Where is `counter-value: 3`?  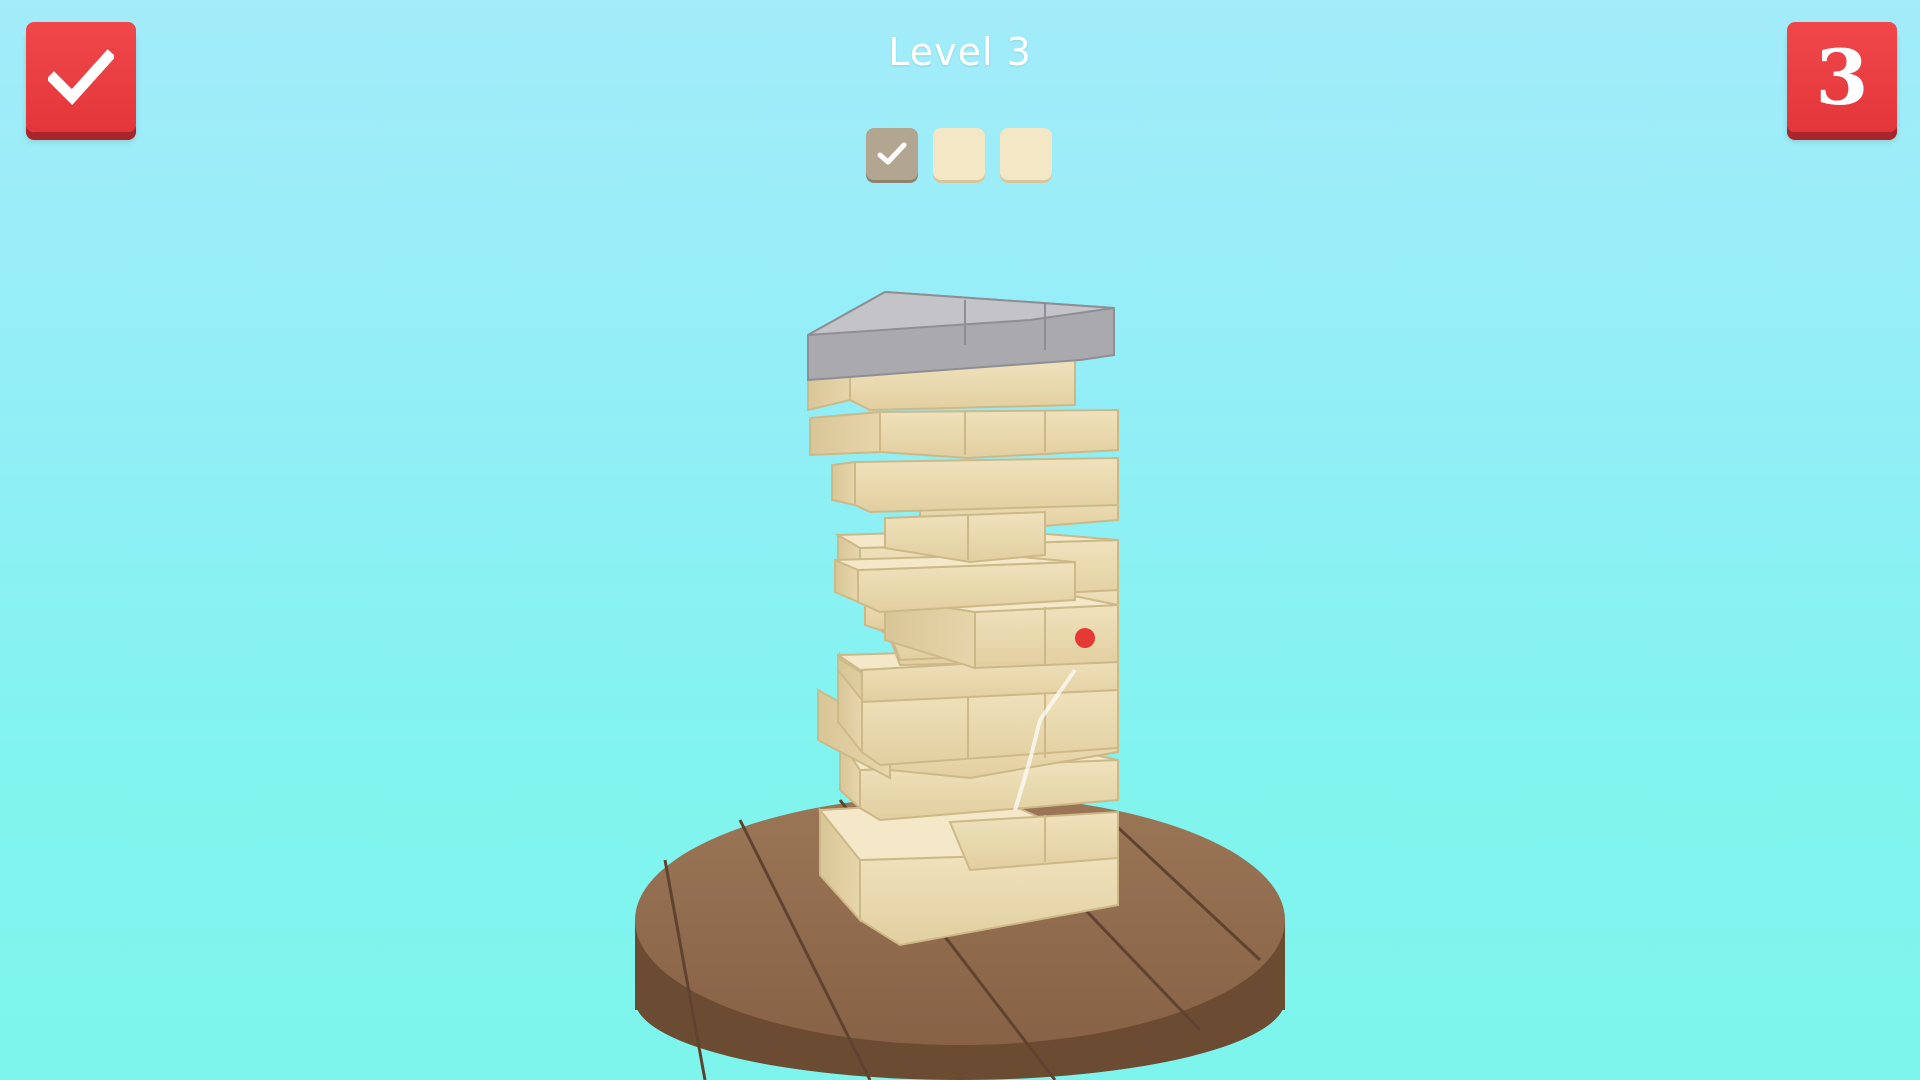 counter-value: 3 is located at coordinates (1842, 77).